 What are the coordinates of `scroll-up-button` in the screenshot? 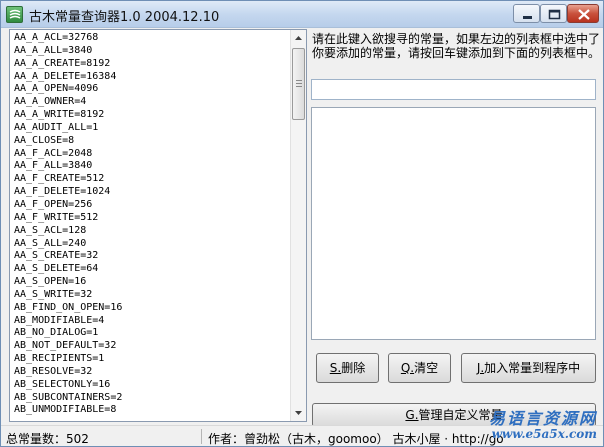 It's located at (298, 38).